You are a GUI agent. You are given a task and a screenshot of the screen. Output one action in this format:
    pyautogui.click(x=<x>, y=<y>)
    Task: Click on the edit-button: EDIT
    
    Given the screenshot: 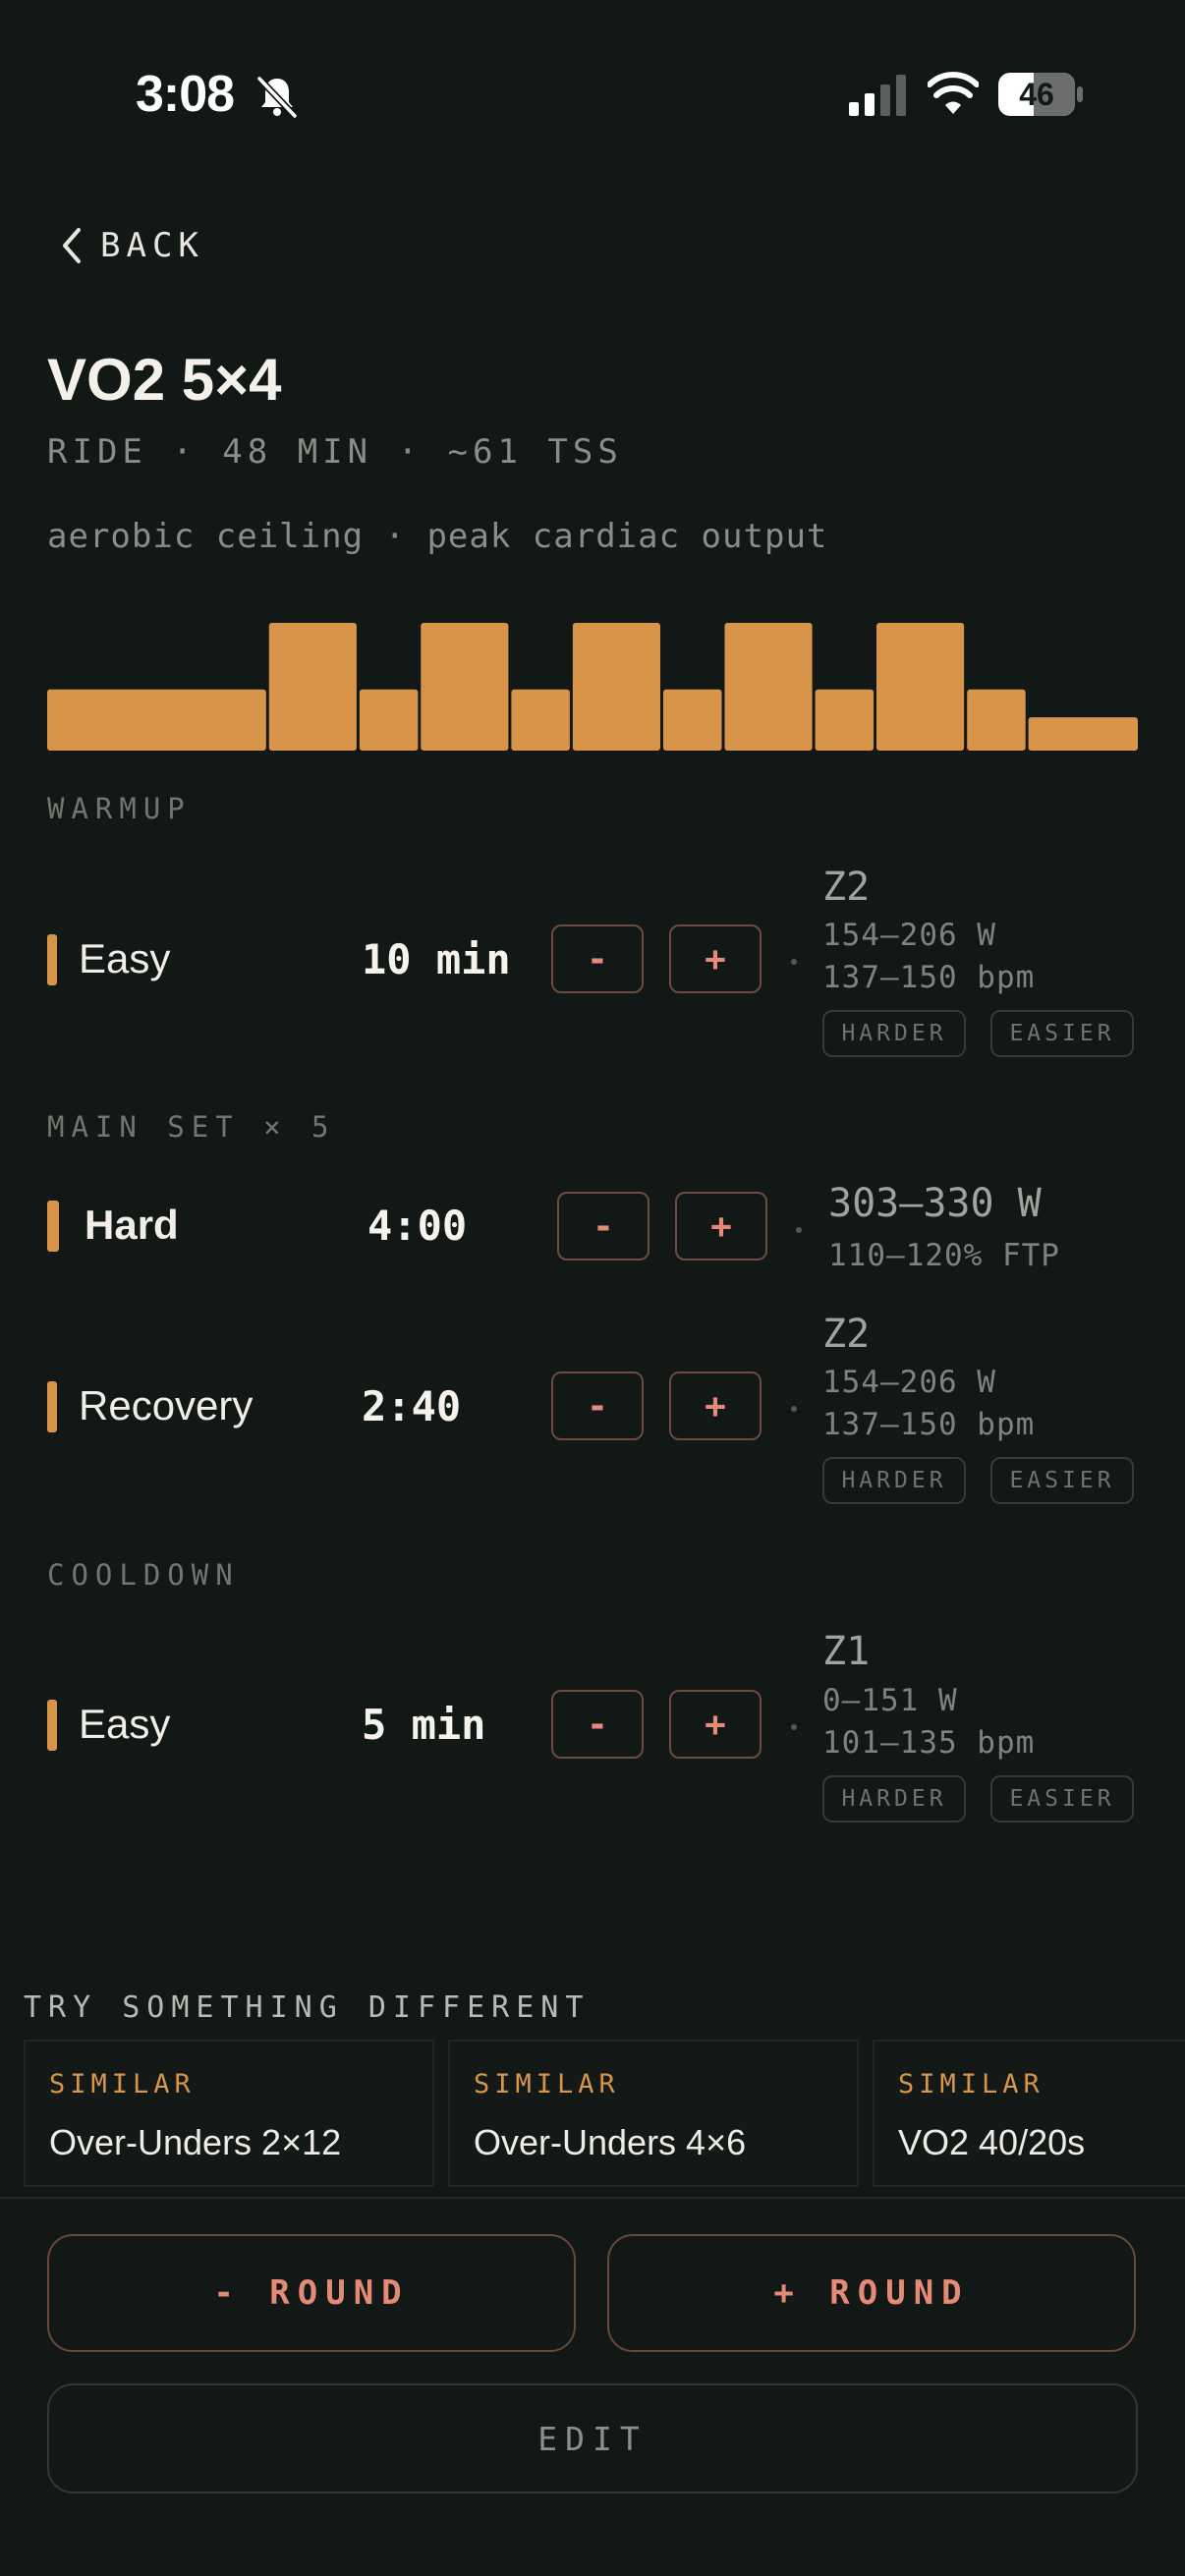 What is the action you would take?
    pyautogui.click(x=592, y=2438)
    